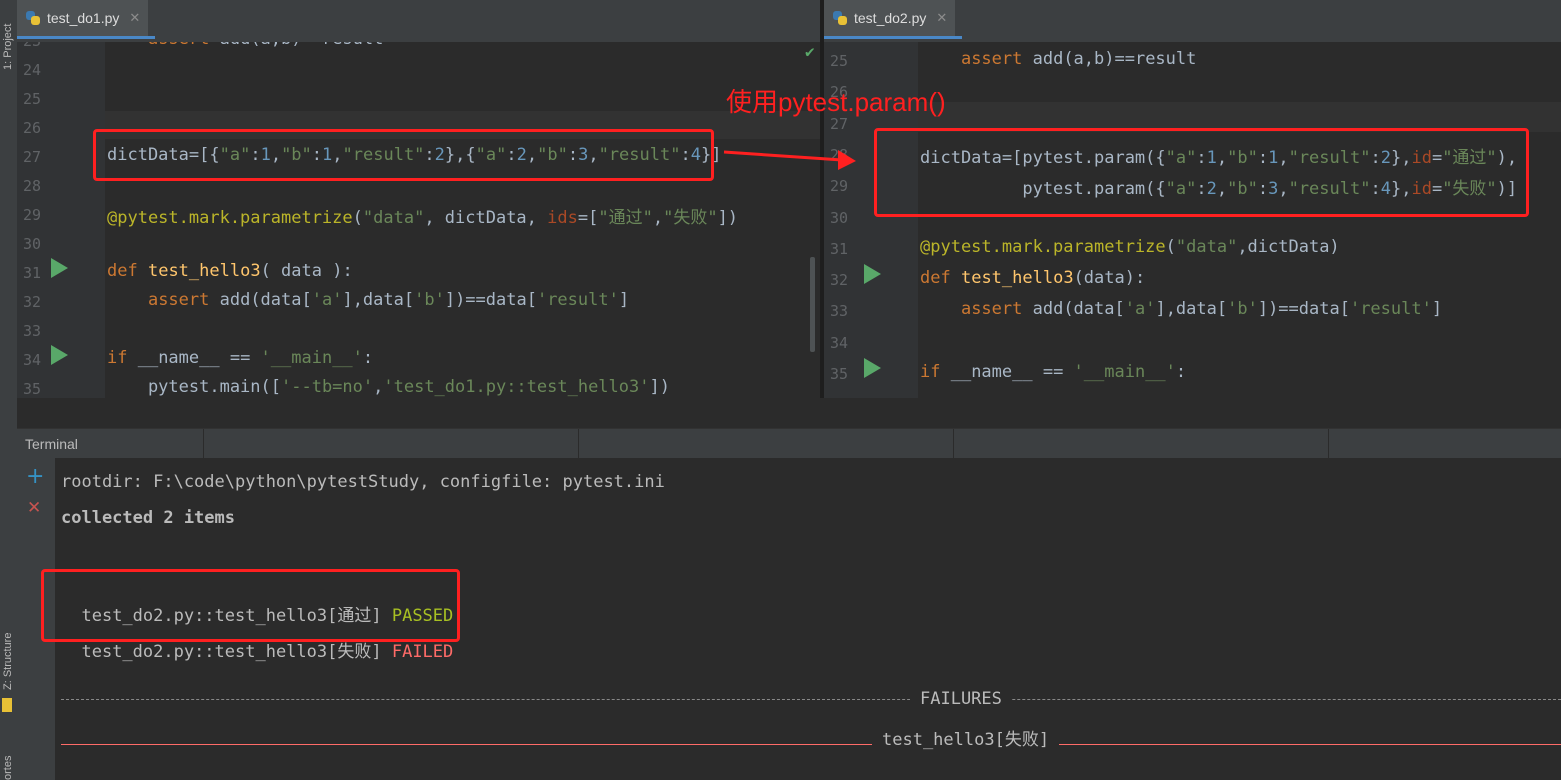  What do you see at coordinates (35, 476) in the screenshot?
I see `new-terminal-icon: +` at bounding box center [35, 476].